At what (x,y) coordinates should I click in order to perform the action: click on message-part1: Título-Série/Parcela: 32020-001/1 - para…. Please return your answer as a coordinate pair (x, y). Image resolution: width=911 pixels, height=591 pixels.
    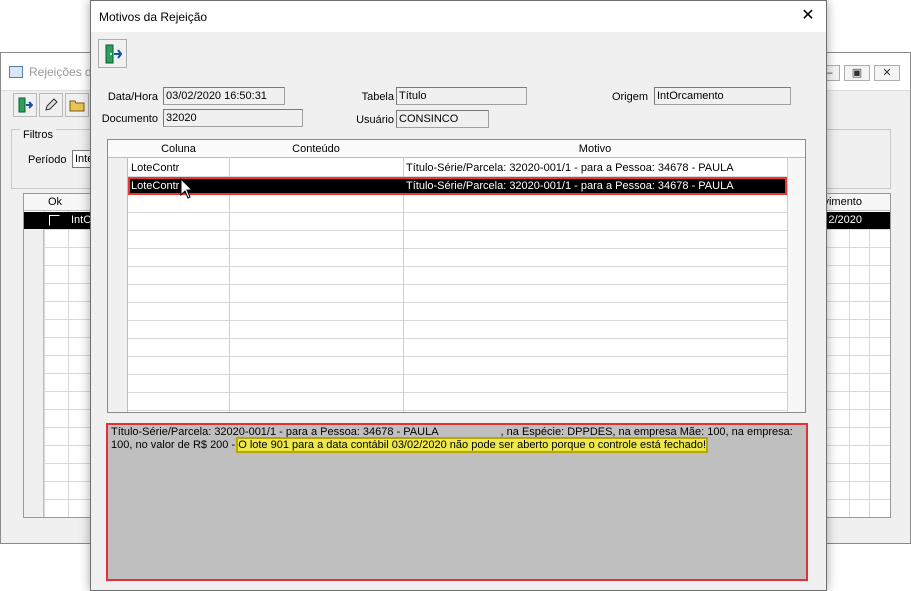
    Looking at the image, I should click on (275, 432).